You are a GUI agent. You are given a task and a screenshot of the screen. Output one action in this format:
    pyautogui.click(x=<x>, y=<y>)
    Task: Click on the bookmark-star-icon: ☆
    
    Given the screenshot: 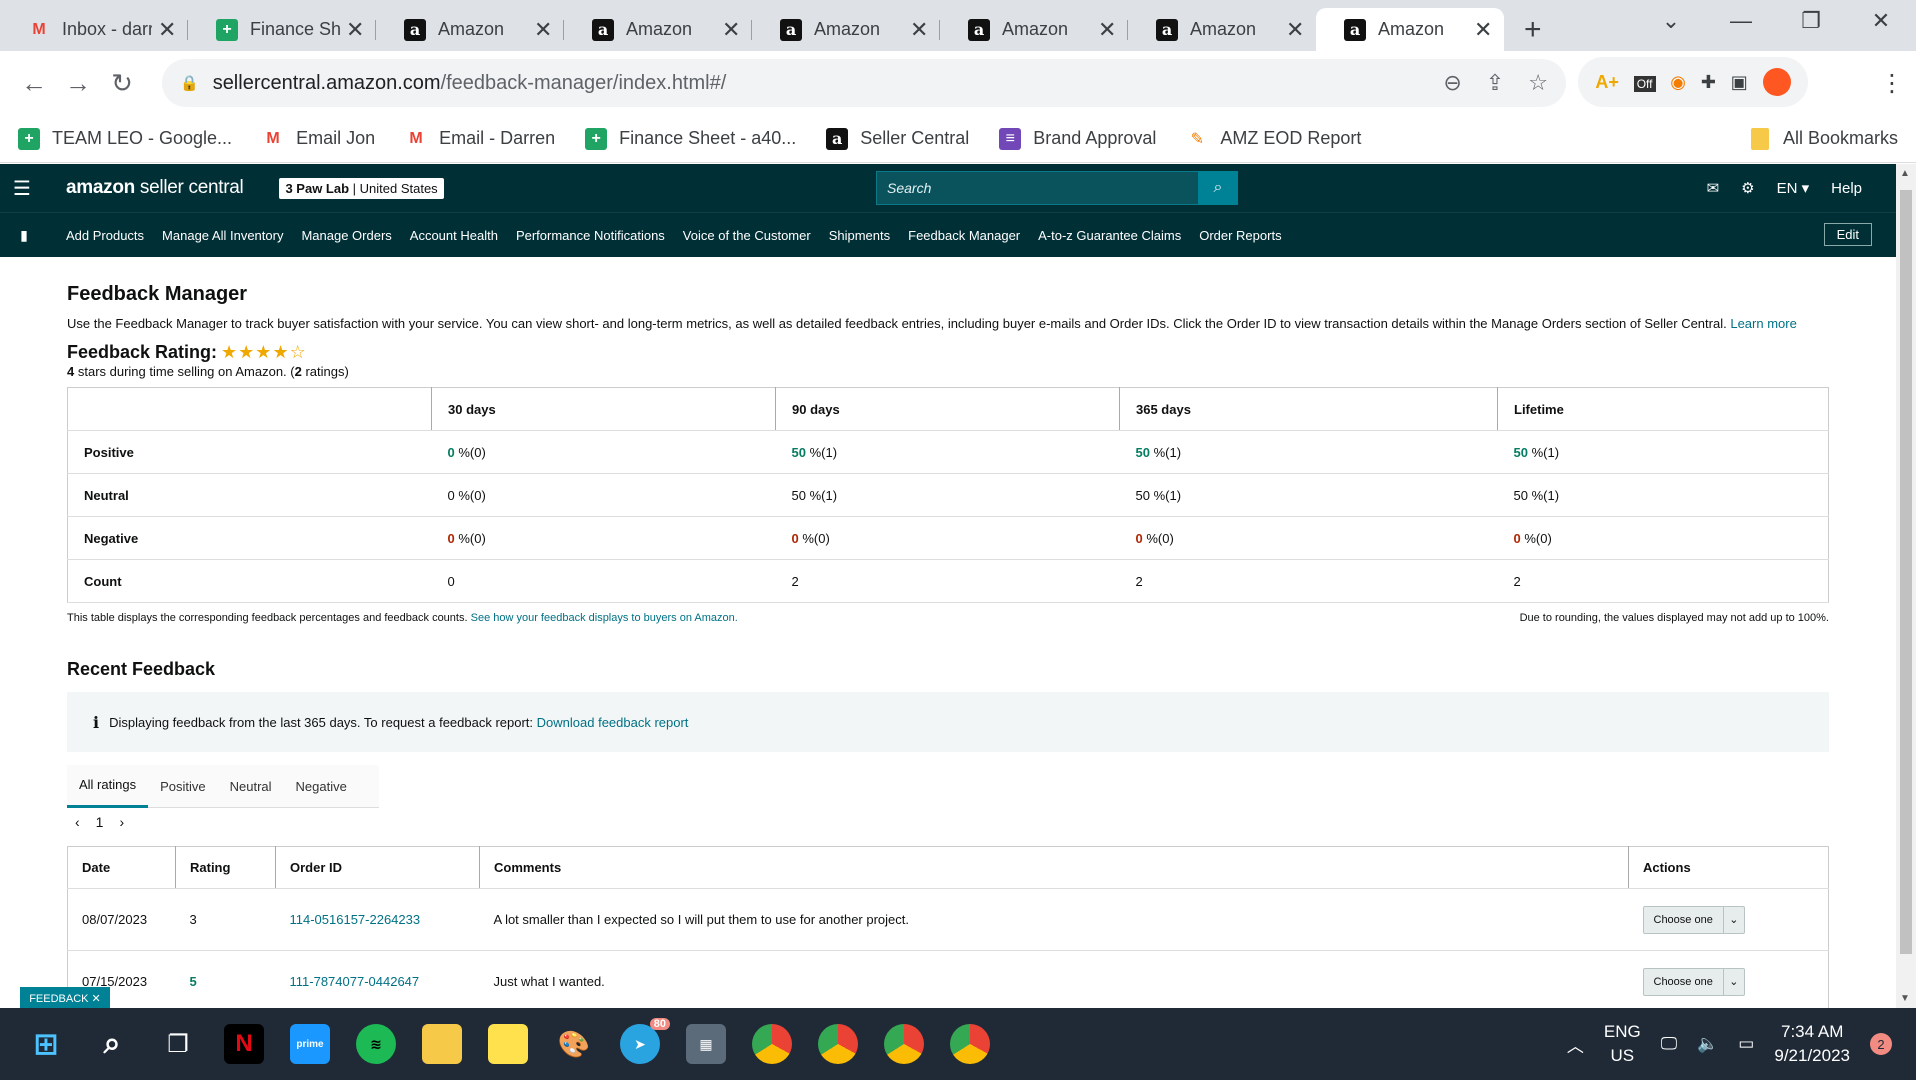 What is the action you would take?
    pyautogui.click(x=1538, y=83)
    